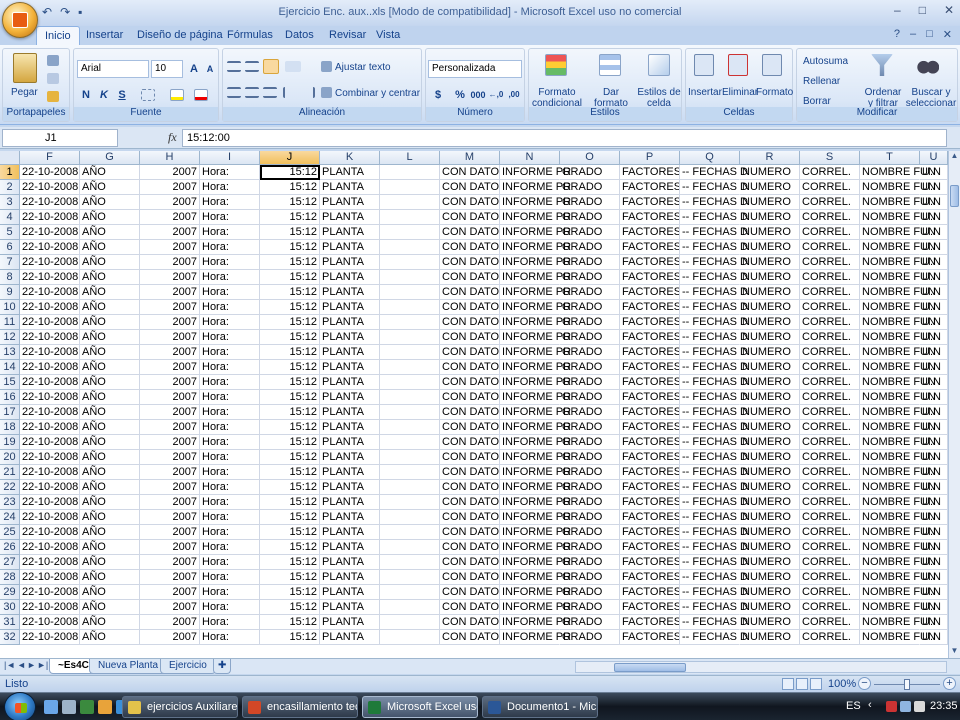 This screenshot has width=960, height=720. What do you see at coordinates (740, 92) in the screenshot?
I see `delete-cells-button: Eliminar` at bounding box center [740, 92].